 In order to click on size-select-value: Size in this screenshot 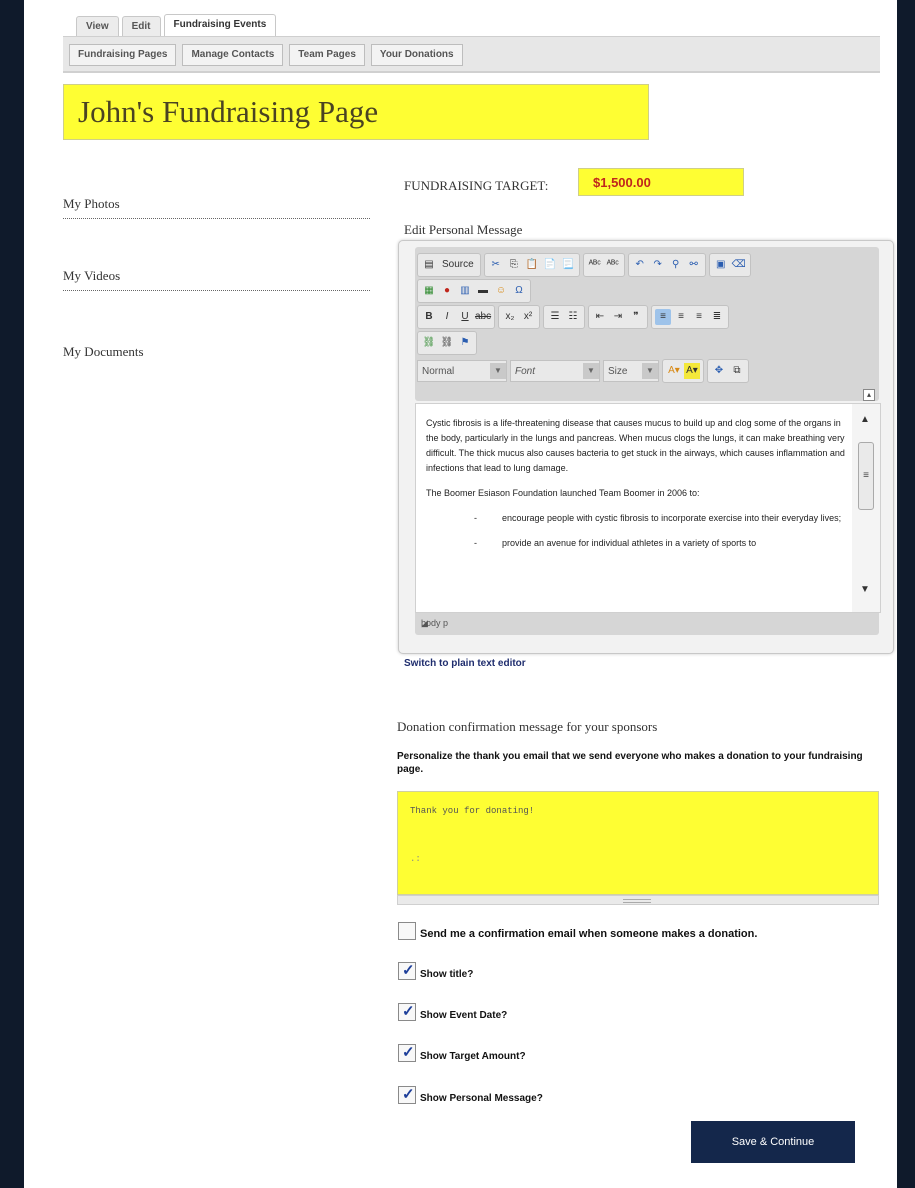, I will do `click(618, 371)`.